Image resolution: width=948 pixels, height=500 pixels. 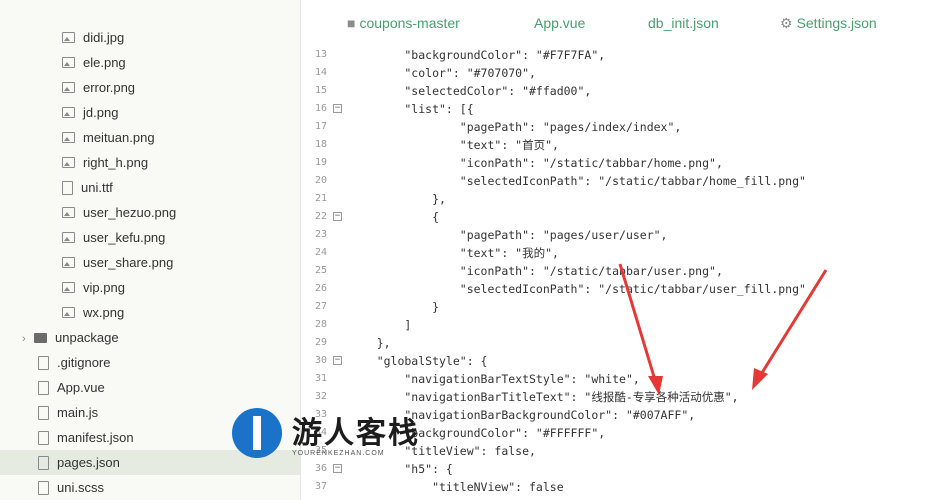 I want to click on arrow-right-head, so click(x=760, y=379).